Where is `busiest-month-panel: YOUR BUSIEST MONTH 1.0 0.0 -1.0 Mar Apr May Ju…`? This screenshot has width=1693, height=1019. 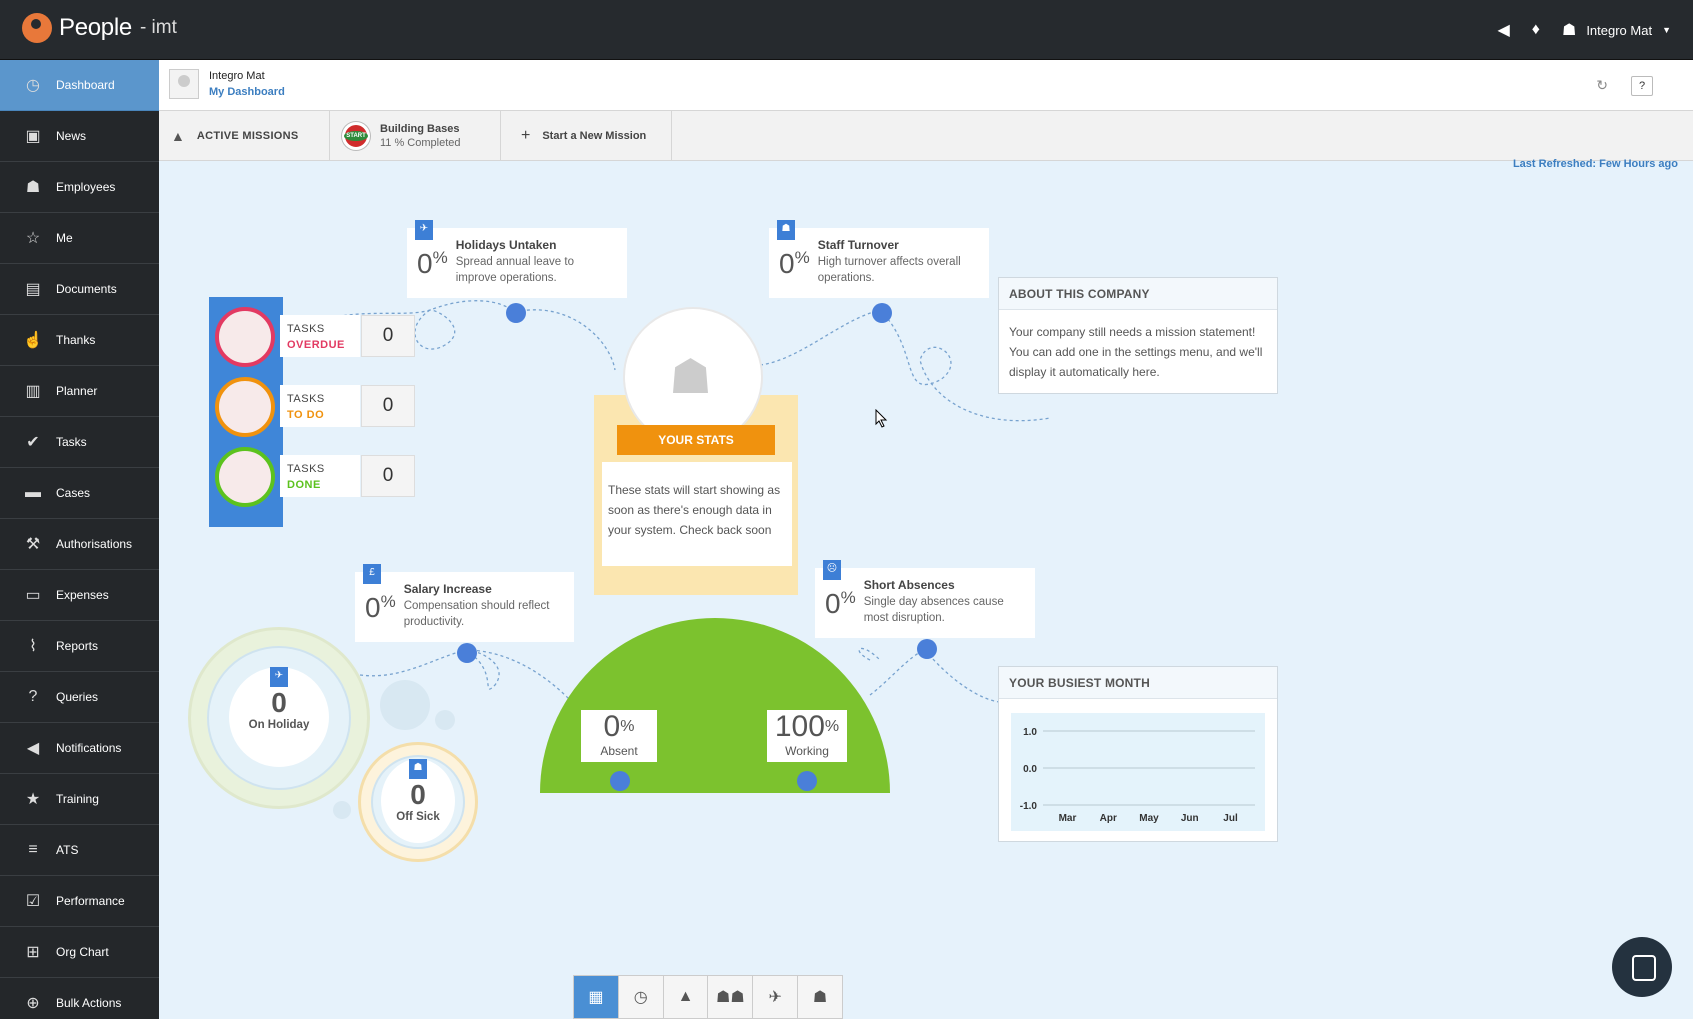
busiest-month-panel: YOUR BUSIEST MONTH 1.0 0.0 -1.0 Mar Apr May Ju… is located at coordinates (1138, 754).